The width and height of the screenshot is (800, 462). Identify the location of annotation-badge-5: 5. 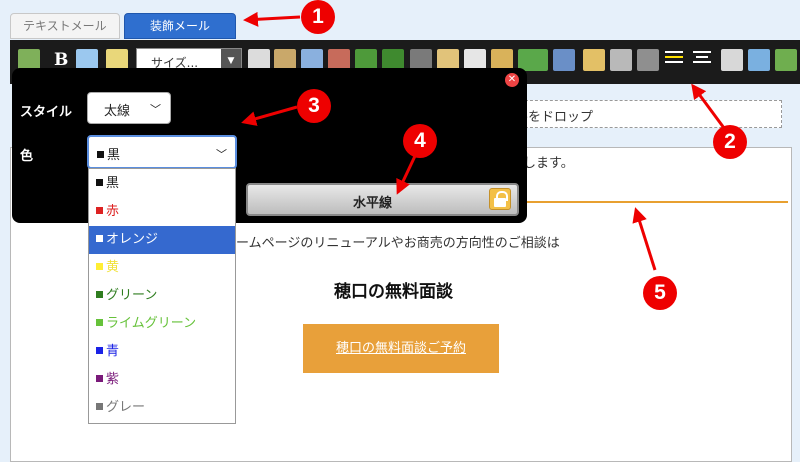
(660, 293).